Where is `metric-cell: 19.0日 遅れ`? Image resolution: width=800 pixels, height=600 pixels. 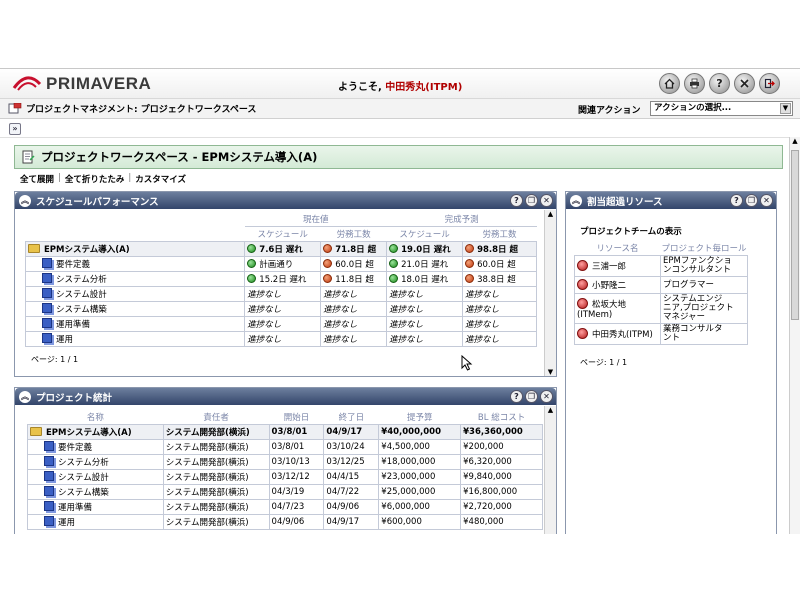 metric-cell: 19.0日 遅れ is located at coordinates (425, 249).